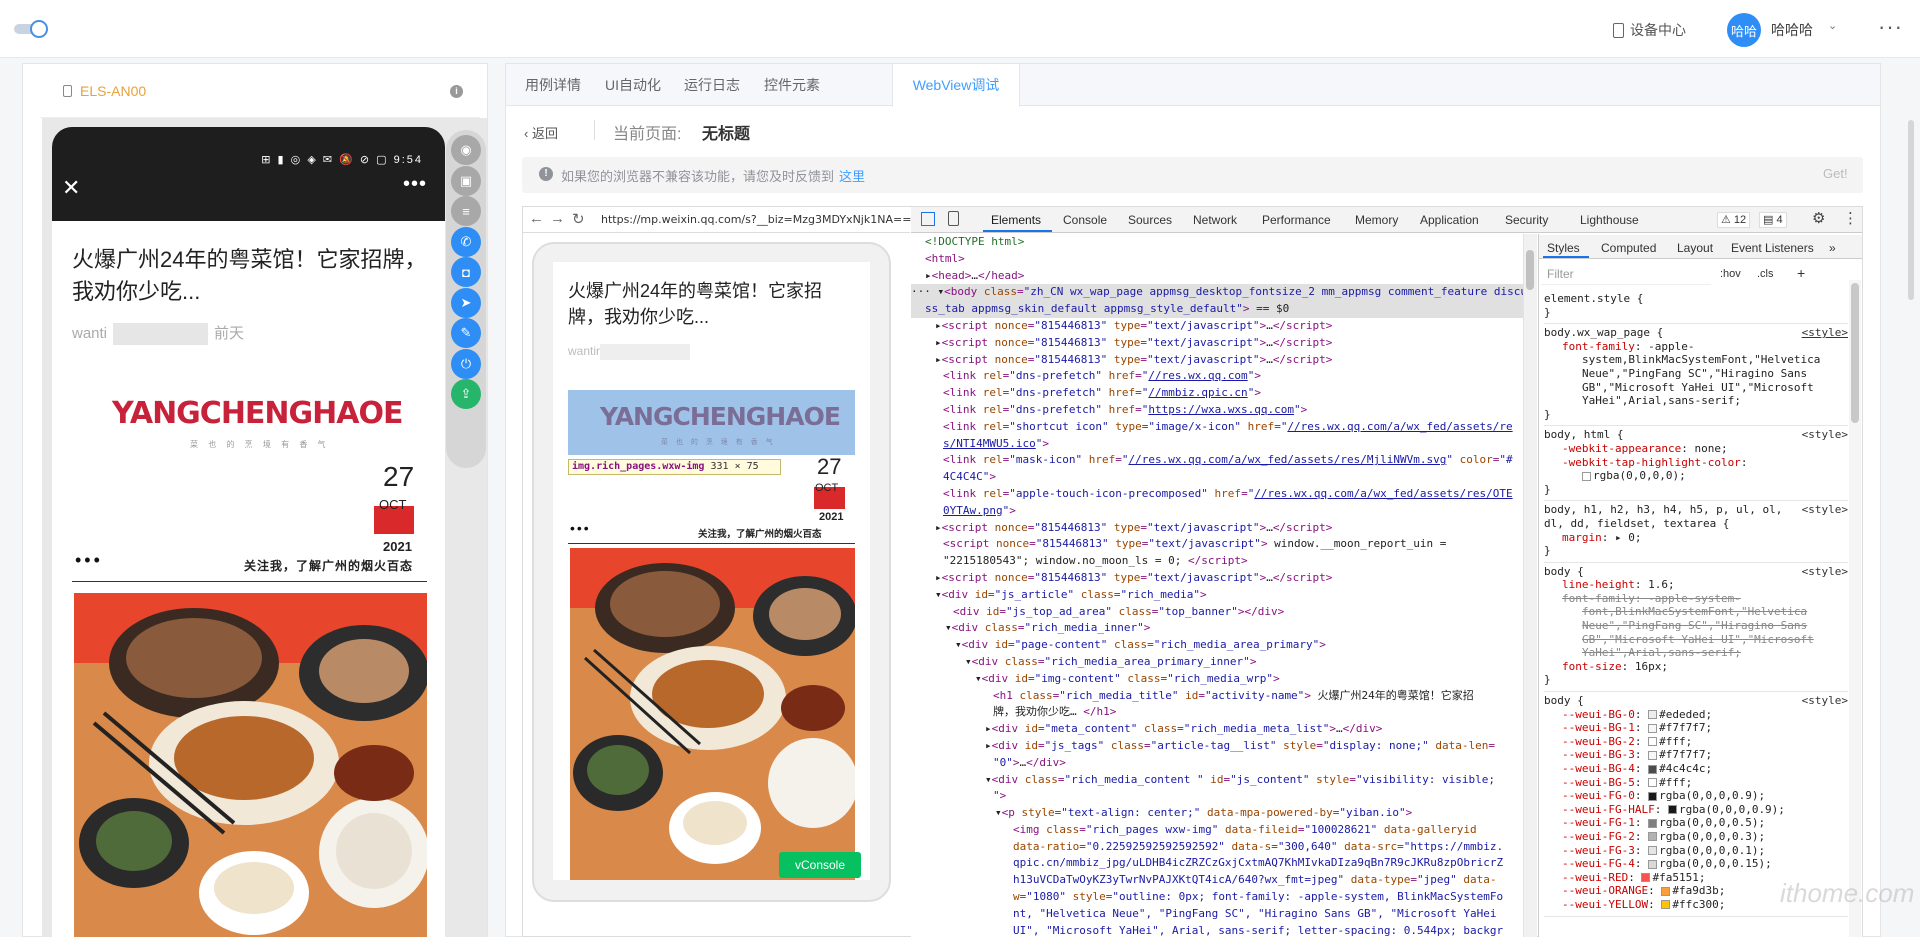  Describe the element at coordinates (1217, 796) in the screenshot. I see `dom-node: ">` at that location.